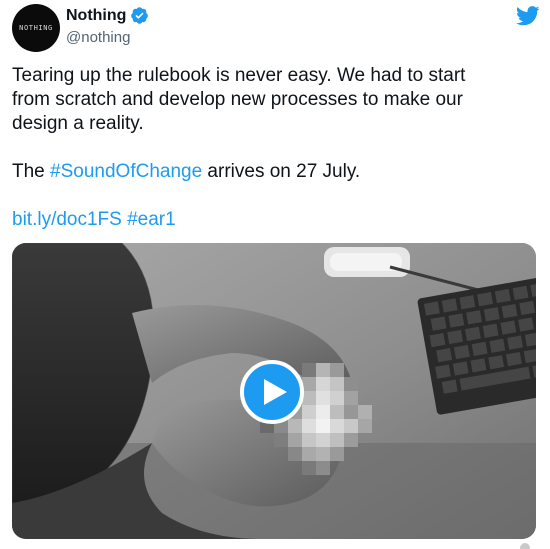 This screenshot has width=550, height=549. I want to click on avatar-logo-text: NOTHING, so click(36, 28).